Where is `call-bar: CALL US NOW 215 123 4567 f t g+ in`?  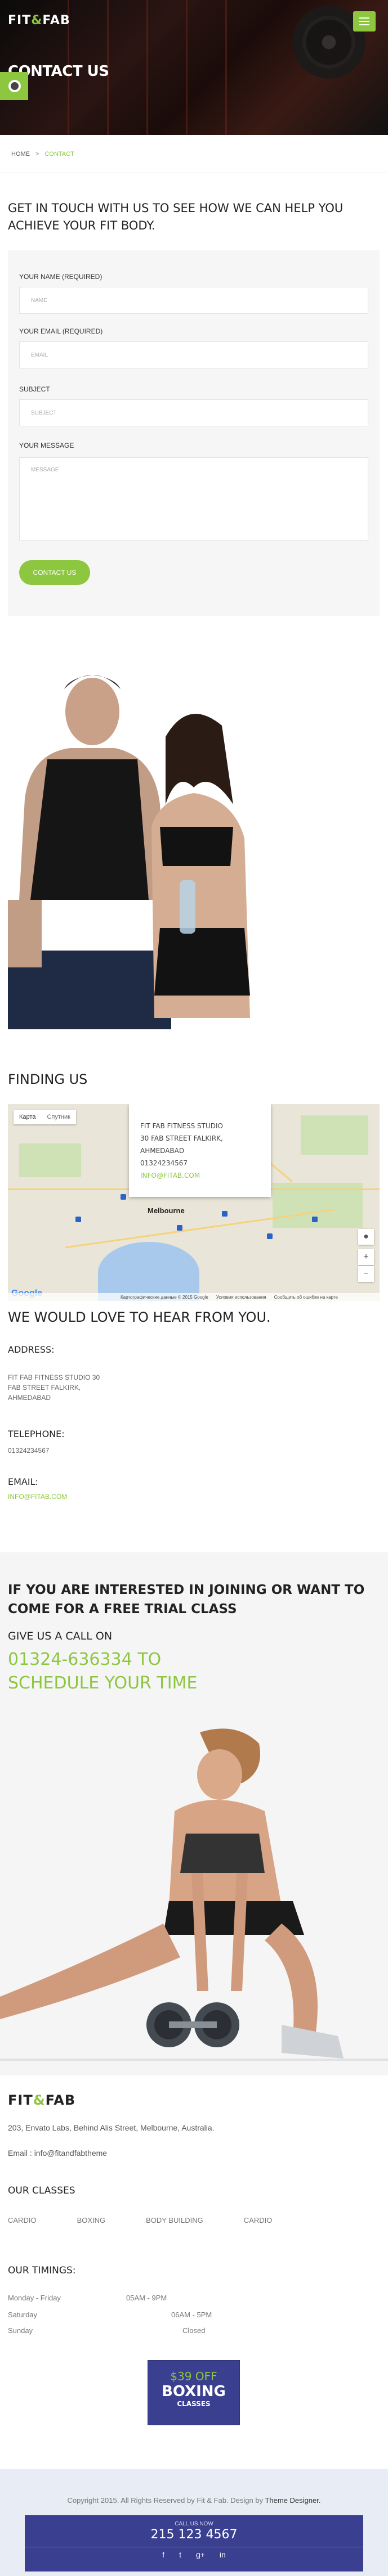 call-bar: CALL US NOW 215 123 4567 f t g+ in is located at coordinates (194, 2544).